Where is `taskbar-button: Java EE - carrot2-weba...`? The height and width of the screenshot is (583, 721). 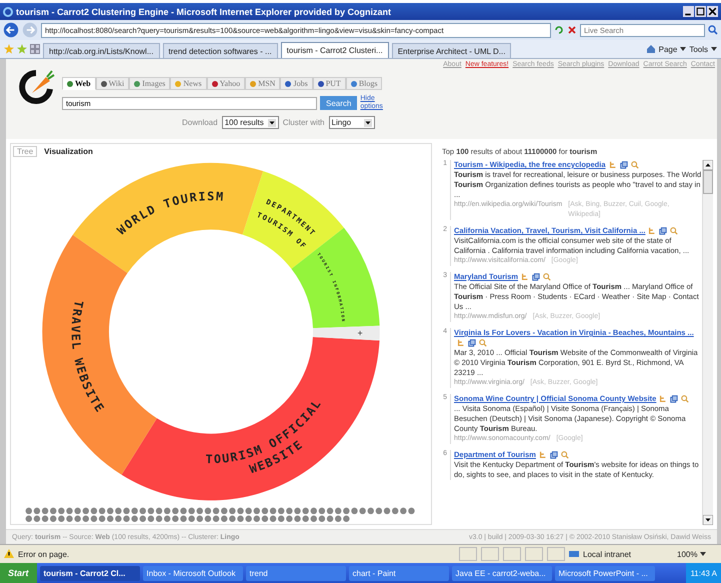
taskbar-button: Java EE - carrot2-weba... is located at coordinates (502, 573).